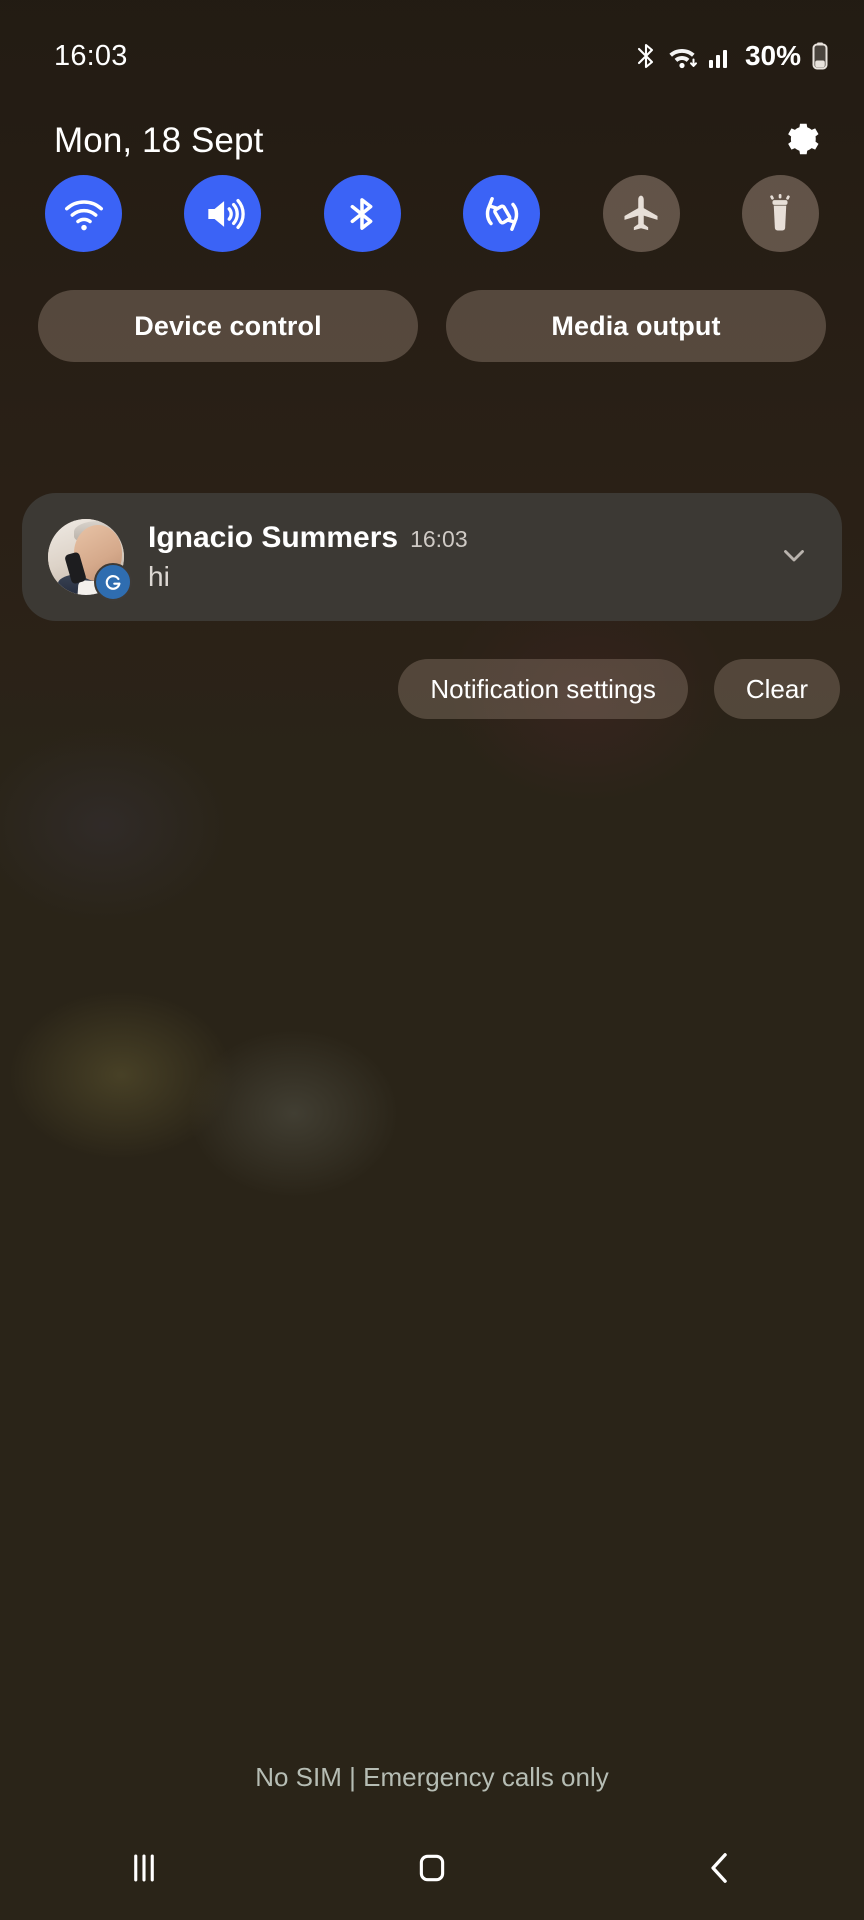  I want to click on navigation-bar, so click(432, 1870).